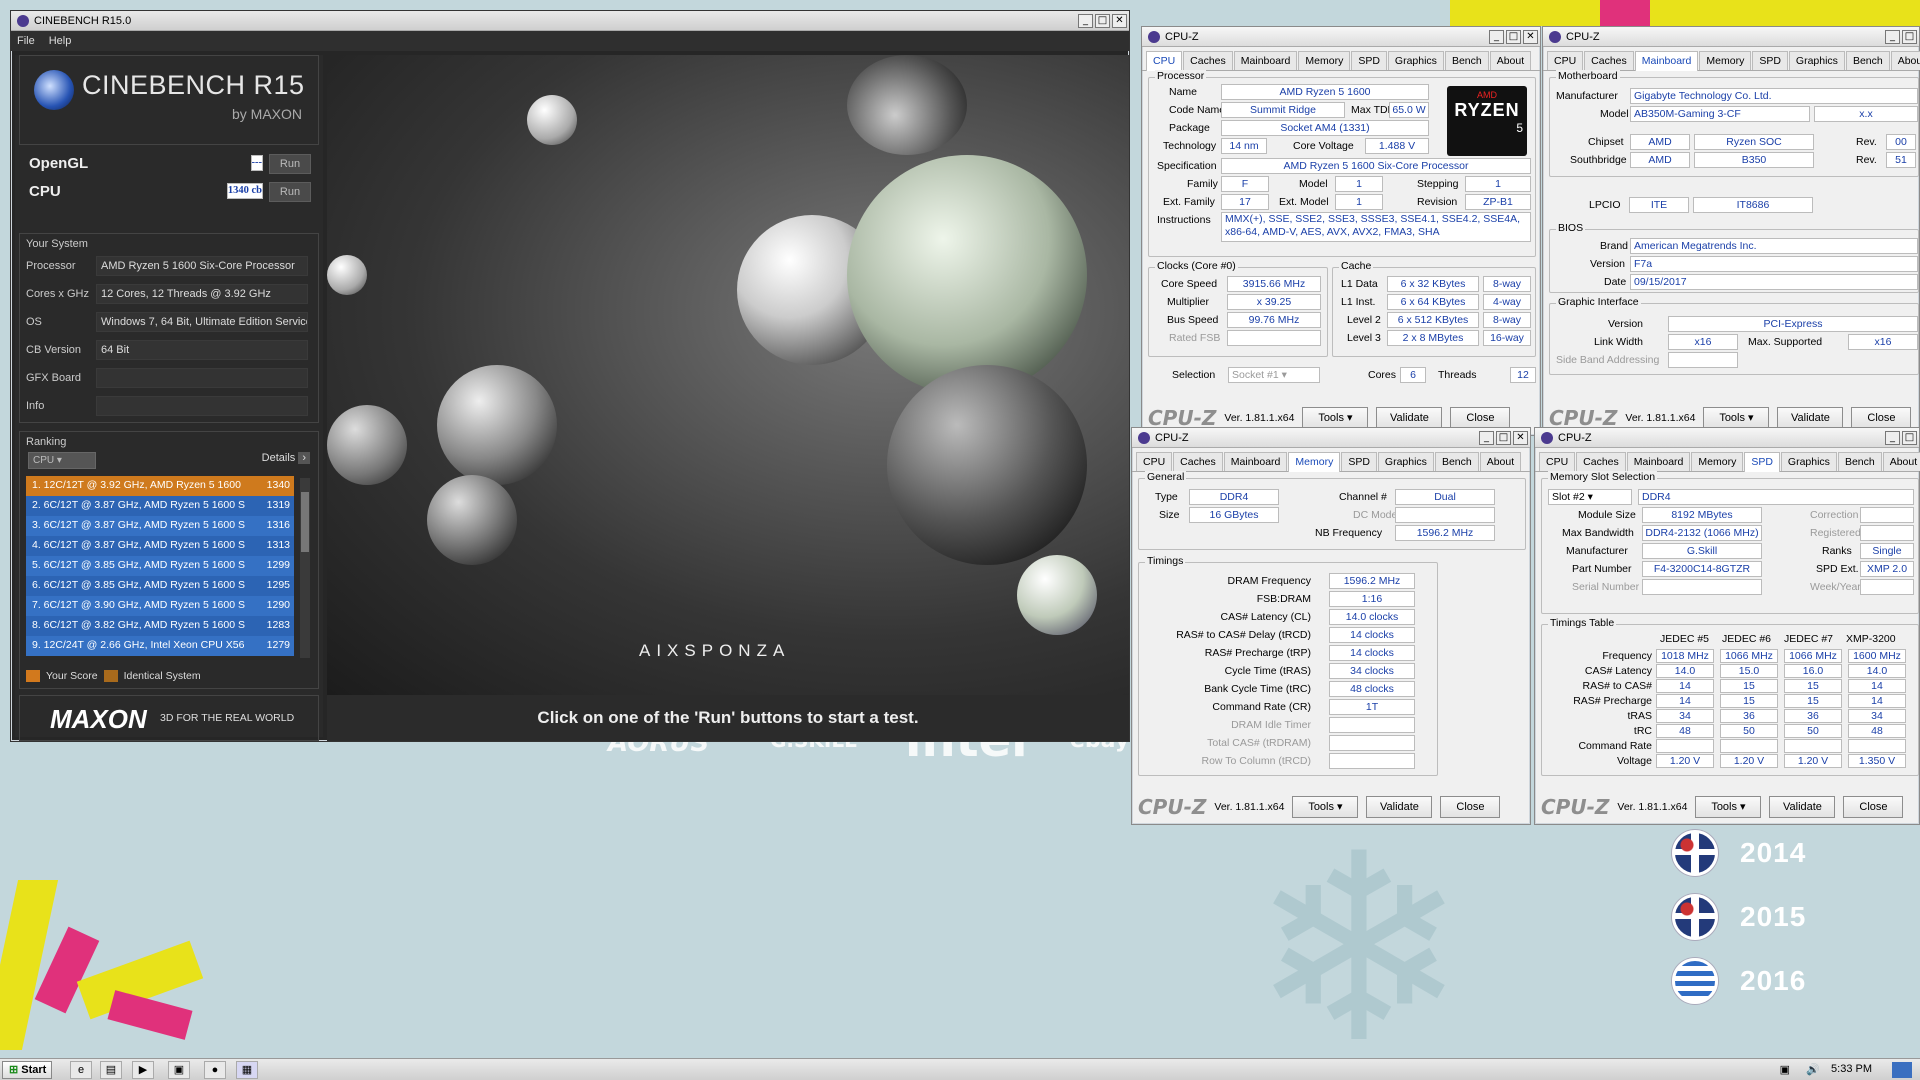 This screenshot has height=1080, width=1920. What do you see at coordinates (1813, 1069) in the screenshot?
I see `volume-icon: 🔊` at bounding box center [1813, 1069].